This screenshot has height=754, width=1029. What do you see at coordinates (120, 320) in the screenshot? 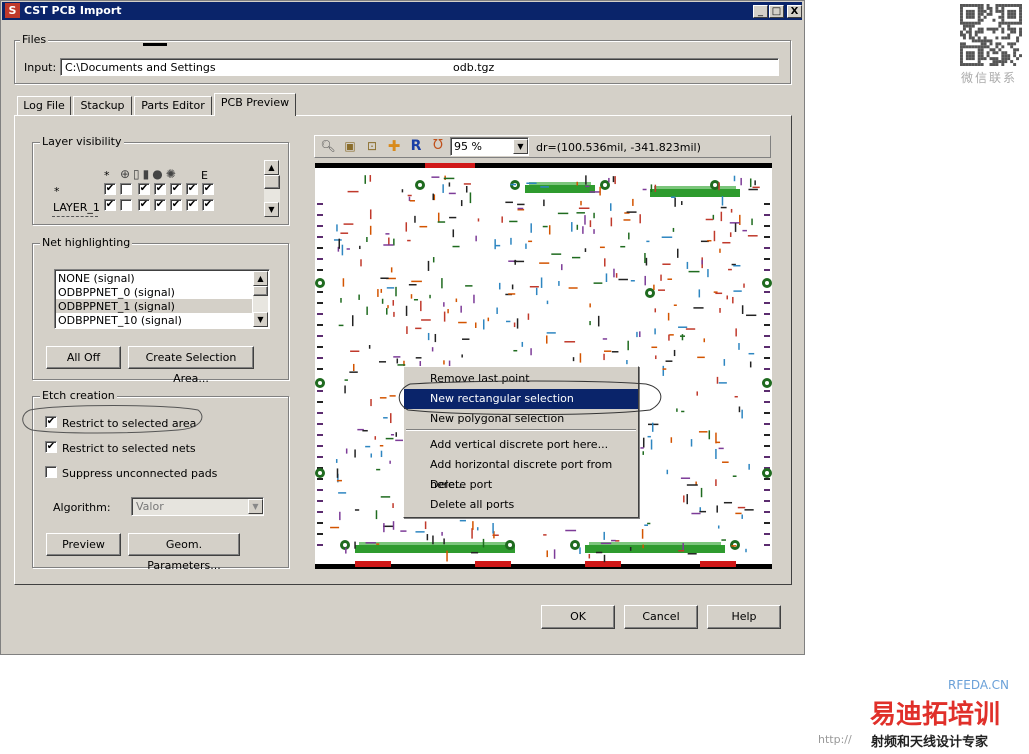
I see `net-item: ODBPPNET_10 (signal)` at bounding box center [120, 320].